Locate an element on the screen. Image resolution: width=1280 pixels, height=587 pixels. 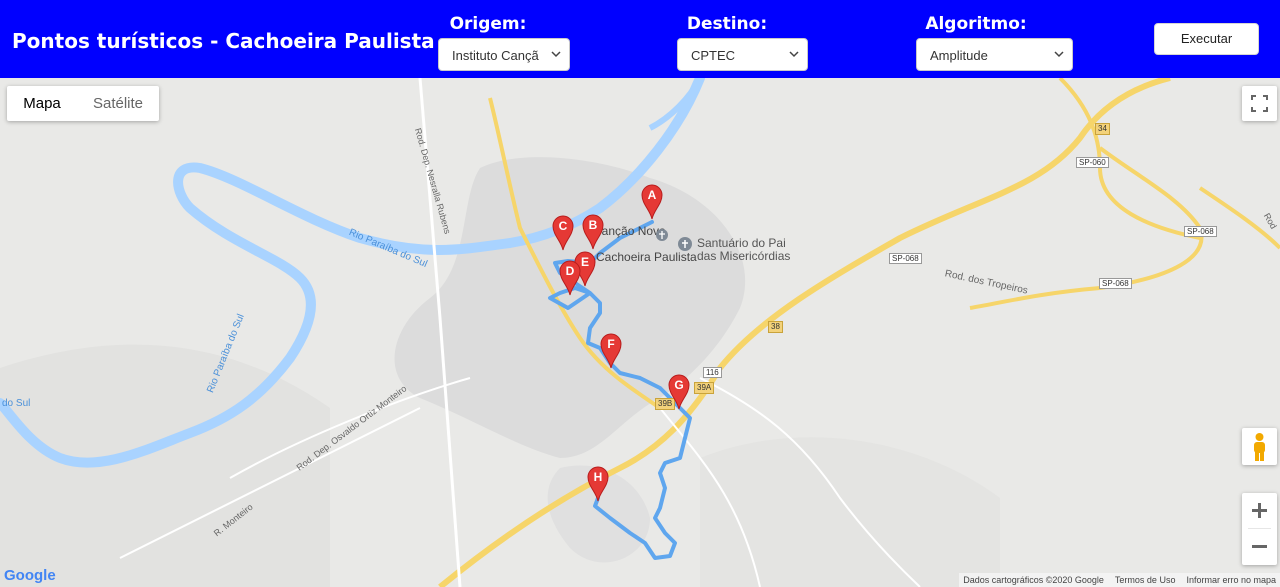
origin-value: Instituto Cançã is located at coordinates (495, 55).